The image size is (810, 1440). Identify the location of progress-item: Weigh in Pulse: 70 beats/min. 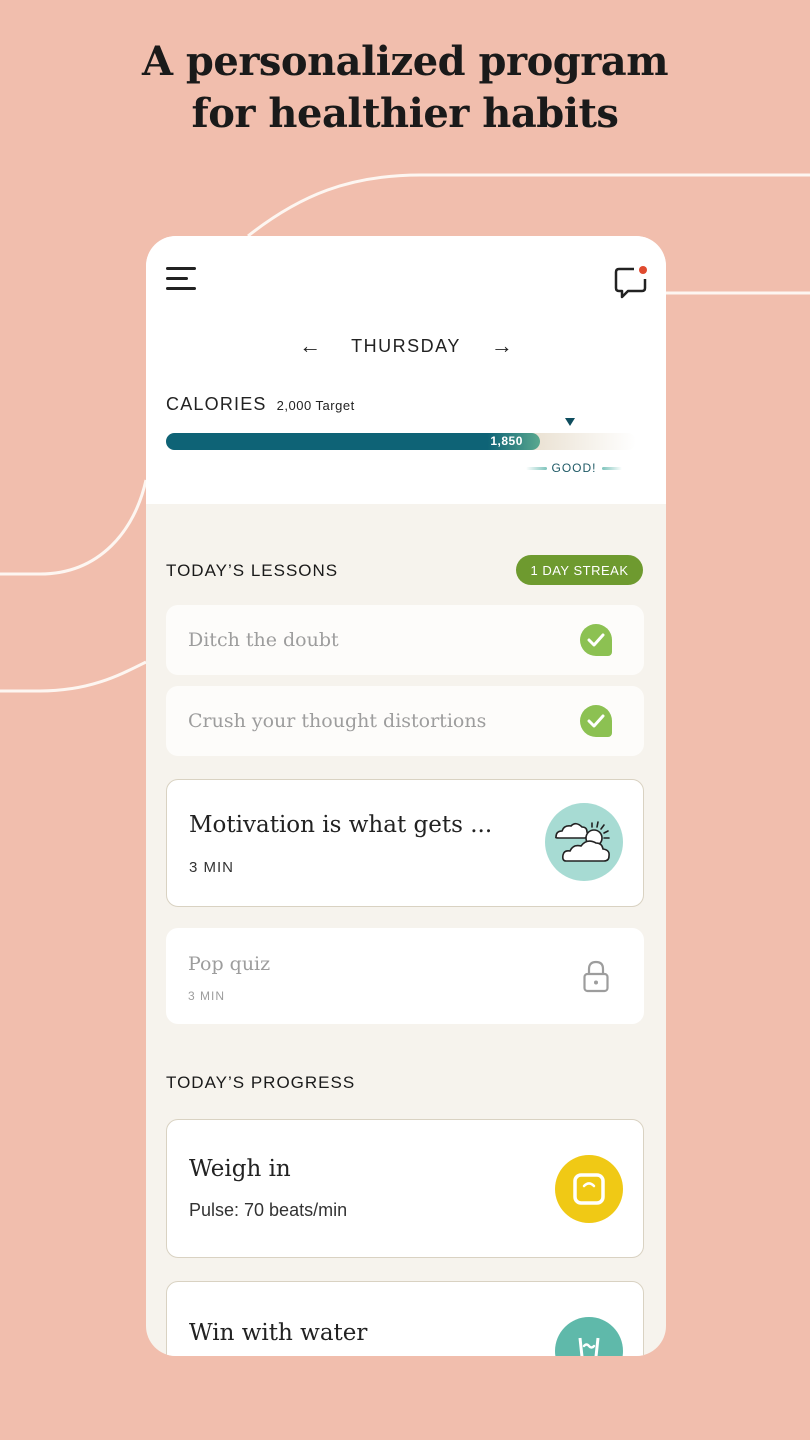
(405, 1188).